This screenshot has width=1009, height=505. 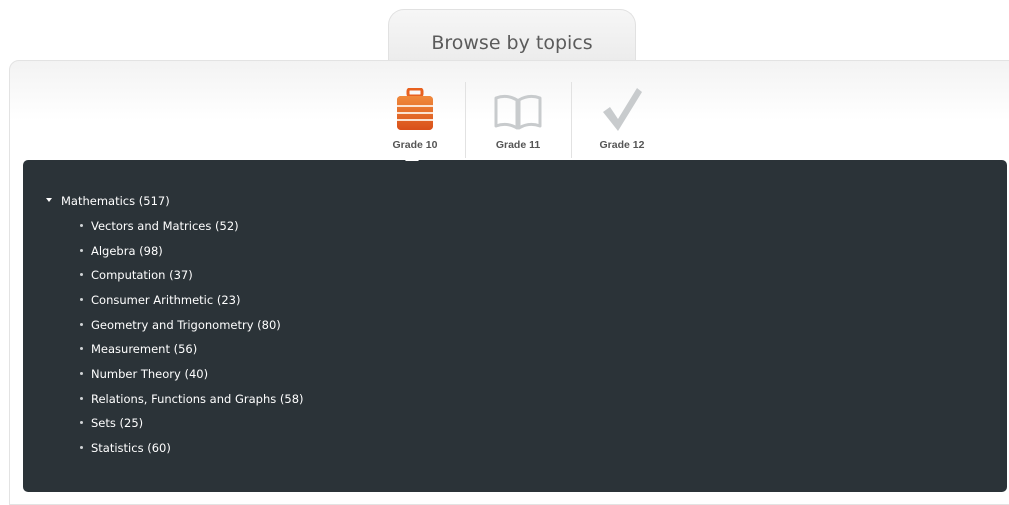 I want to click on topic-item: Statistics (60), so click(x=125, y=448).